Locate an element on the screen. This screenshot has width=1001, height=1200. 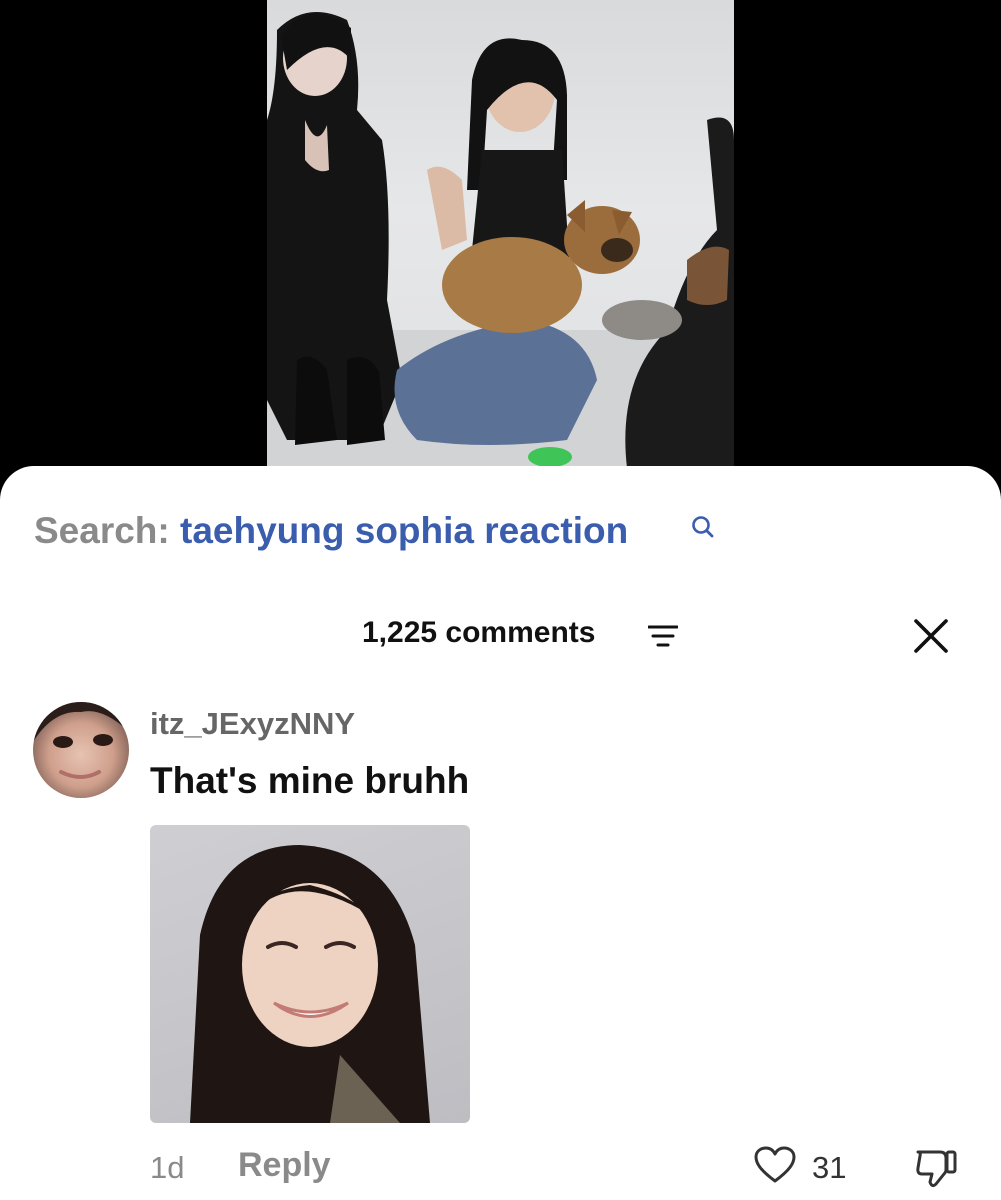
heart-icon is located at coordinates (775, 1167).